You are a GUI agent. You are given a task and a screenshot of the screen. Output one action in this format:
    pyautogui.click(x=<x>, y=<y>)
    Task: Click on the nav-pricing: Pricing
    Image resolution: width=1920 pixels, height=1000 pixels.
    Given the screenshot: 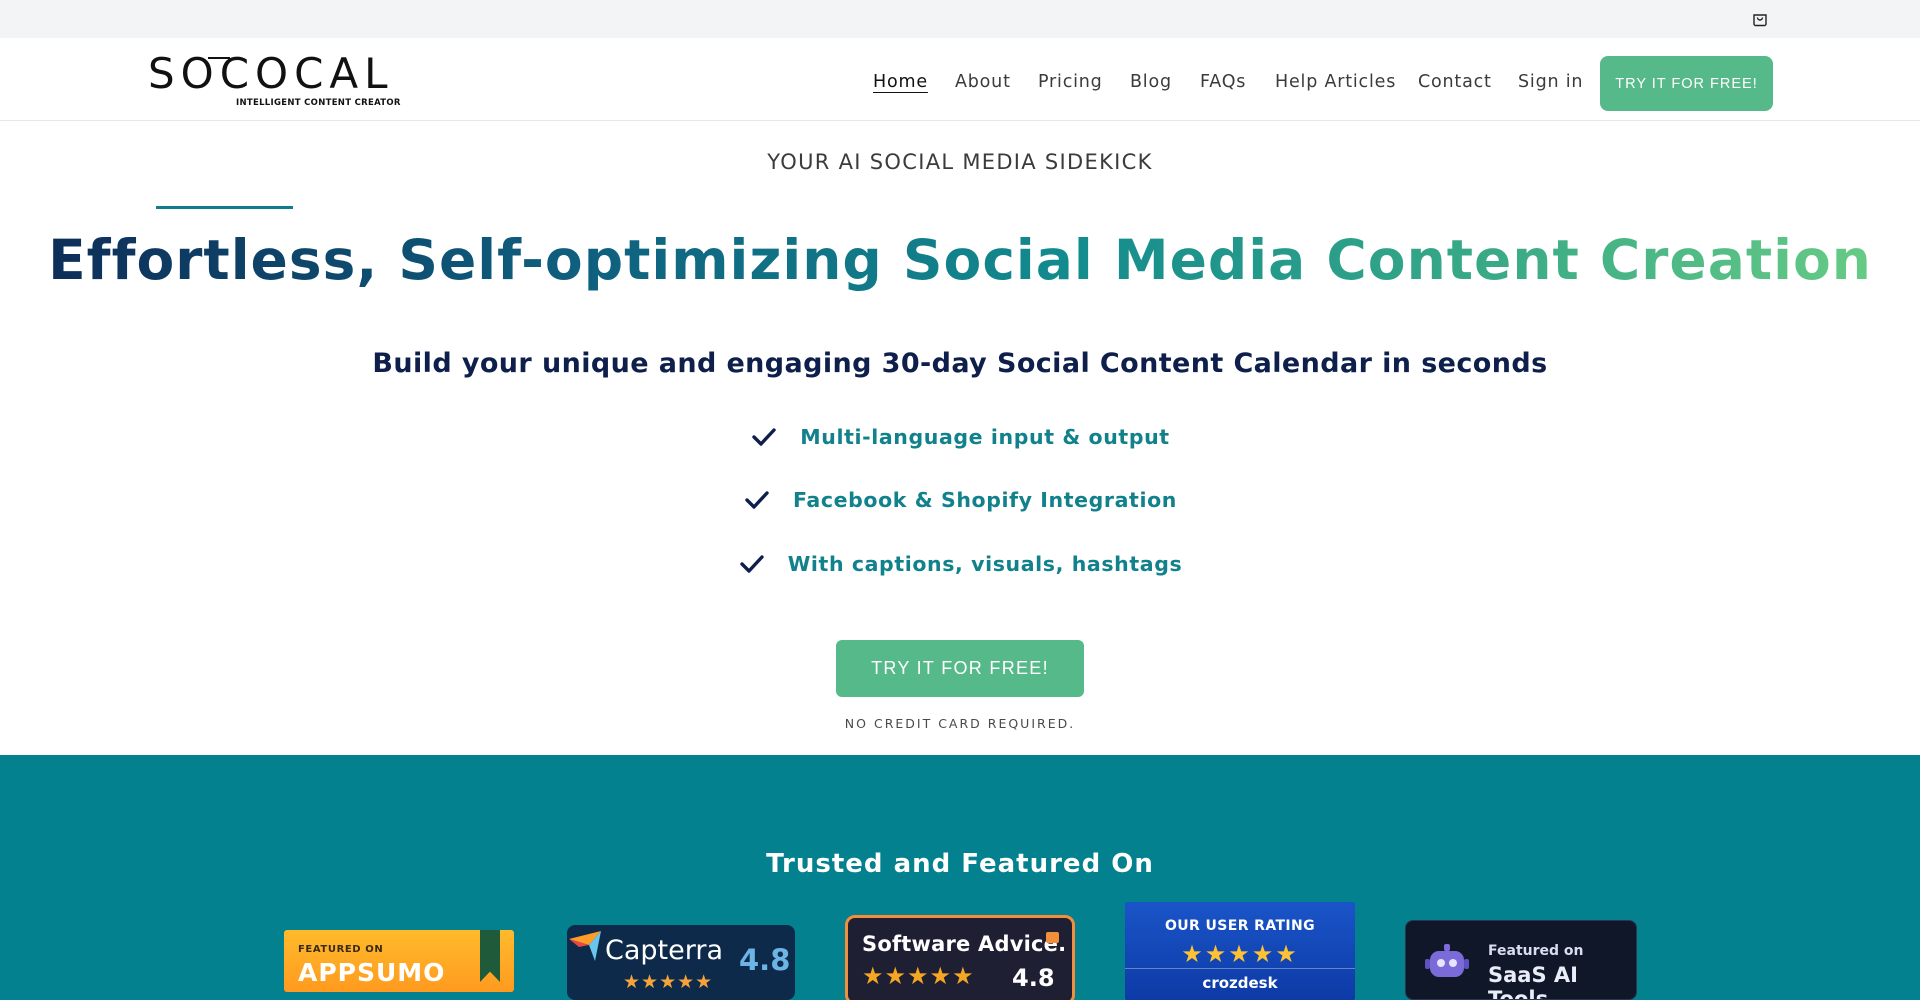 What is the action you would take?
    pyautogui.click(x=1070, y=82)
    